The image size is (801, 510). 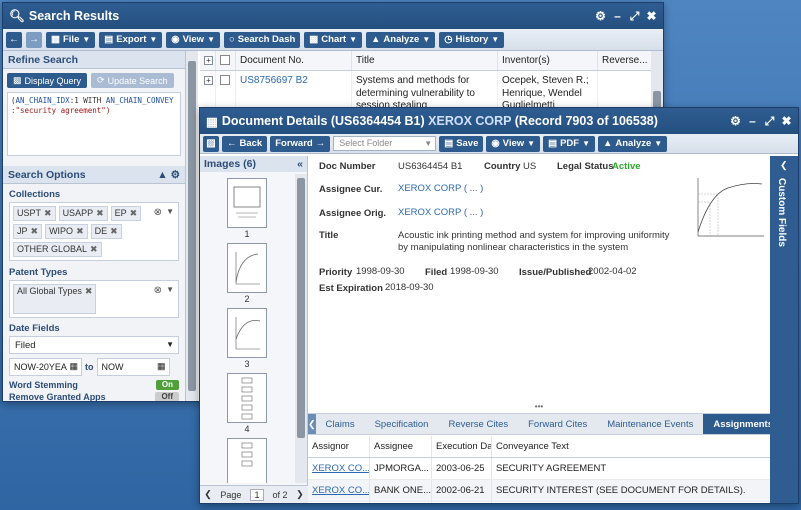 What do you see at coordinates (557, 424) in the screenshot?
I see `tab-forward-cites: Forward Cites` at bounding box center [557, 424].